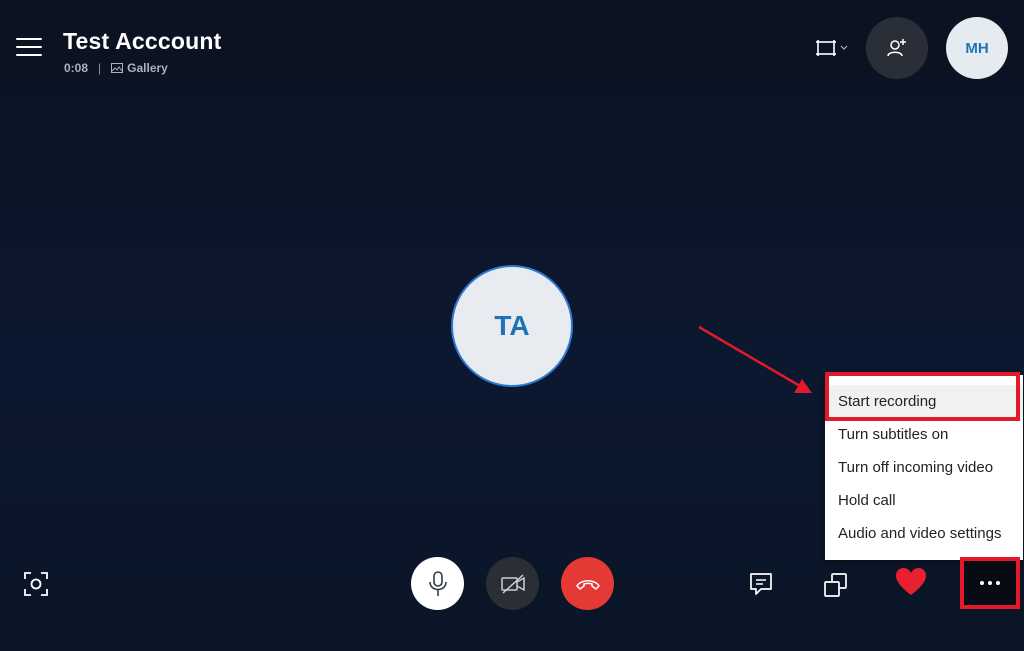 Image resolution: width=1024 pixels, height=651 pixels. I want to click on menu-item-turn-off-incoming-video: Turn off incoming video, so click(924, 467).